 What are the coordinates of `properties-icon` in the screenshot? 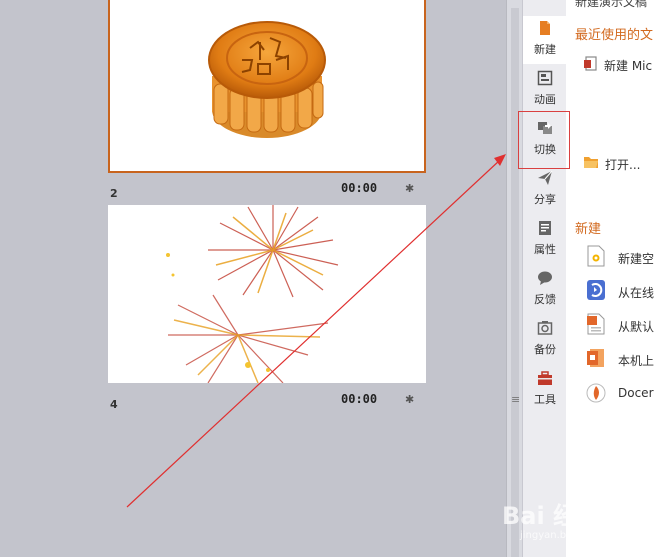 It's located at (545, 228).